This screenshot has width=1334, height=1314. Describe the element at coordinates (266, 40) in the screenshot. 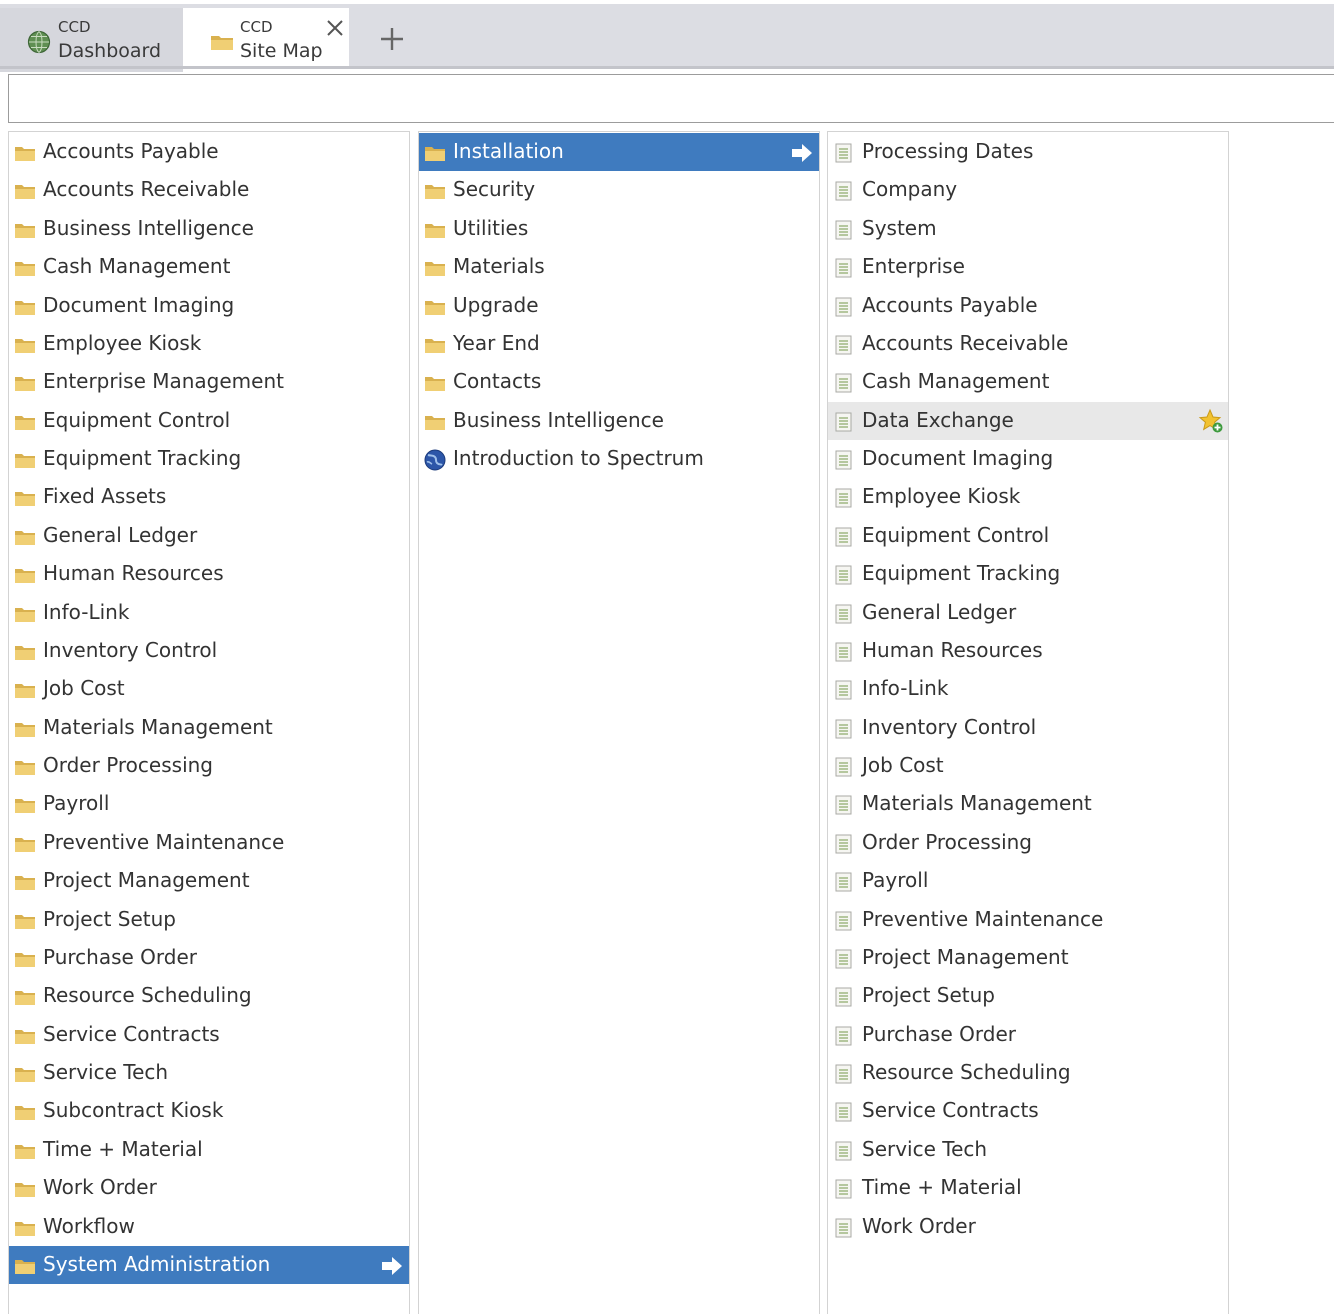

I see `tab-site-map: CCD Site Map` at that location.